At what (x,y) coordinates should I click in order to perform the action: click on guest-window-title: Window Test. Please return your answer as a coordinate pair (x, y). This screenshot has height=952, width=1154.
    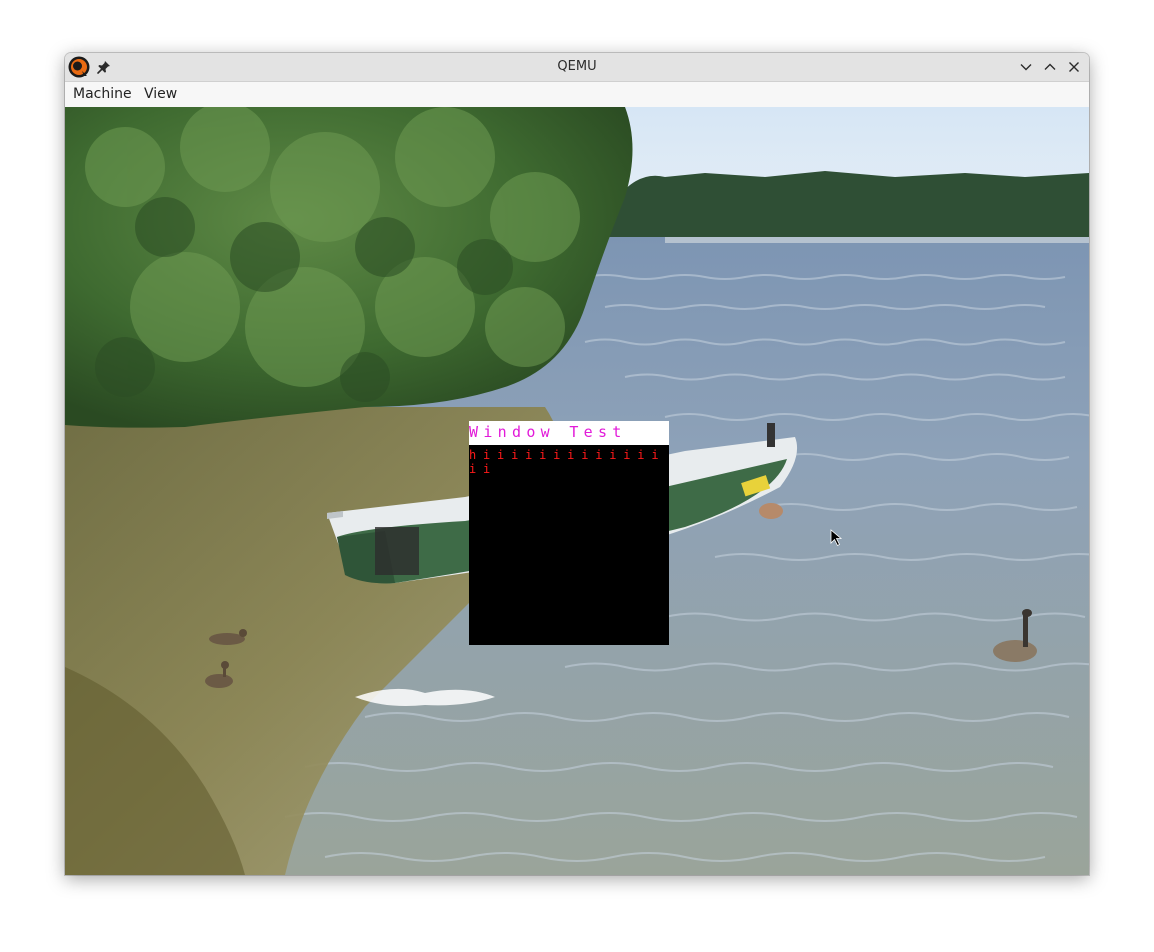
    Looking at the image, I should click on (548, 432).